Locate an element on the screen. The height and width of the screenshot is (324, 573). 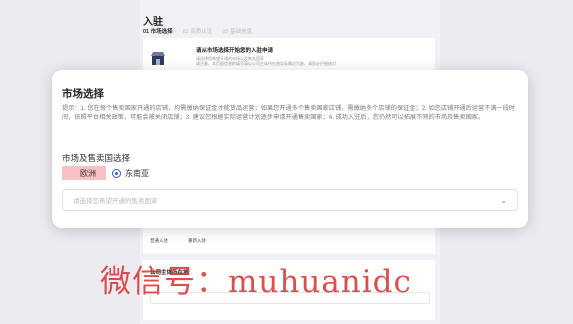
page-title: 入驻 is located at coordinates (153, 22).